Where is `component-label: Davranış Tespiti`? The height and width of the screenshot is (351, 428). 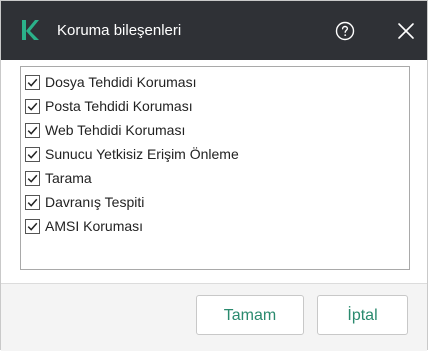
component-label: Davranış Tespiti is located at coordinates (95, 202).